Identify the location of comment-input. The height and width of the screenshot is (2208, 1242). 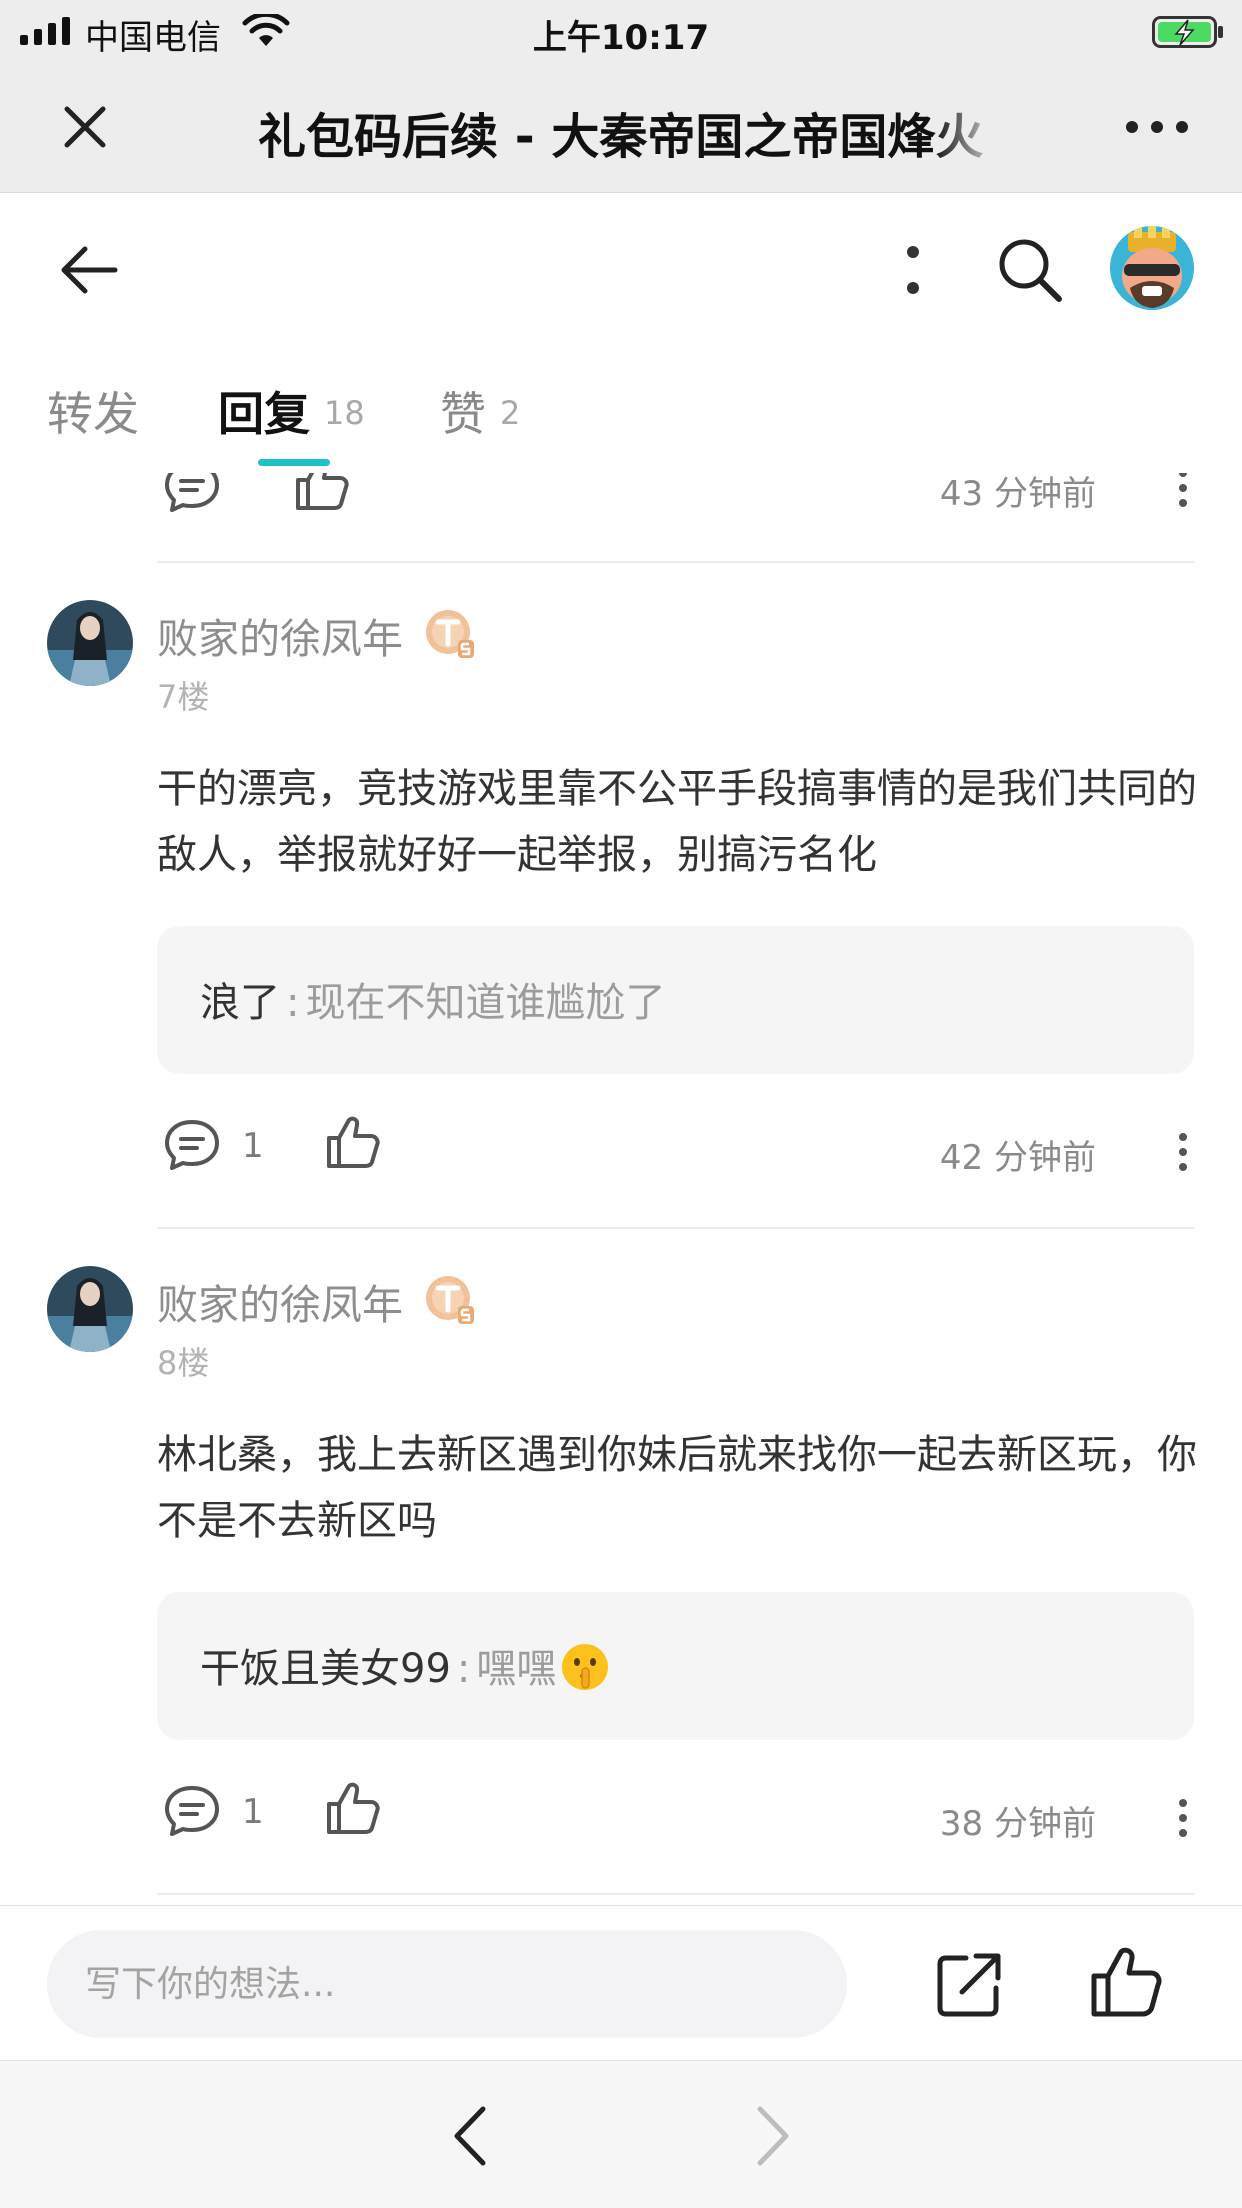
(447, 1984).